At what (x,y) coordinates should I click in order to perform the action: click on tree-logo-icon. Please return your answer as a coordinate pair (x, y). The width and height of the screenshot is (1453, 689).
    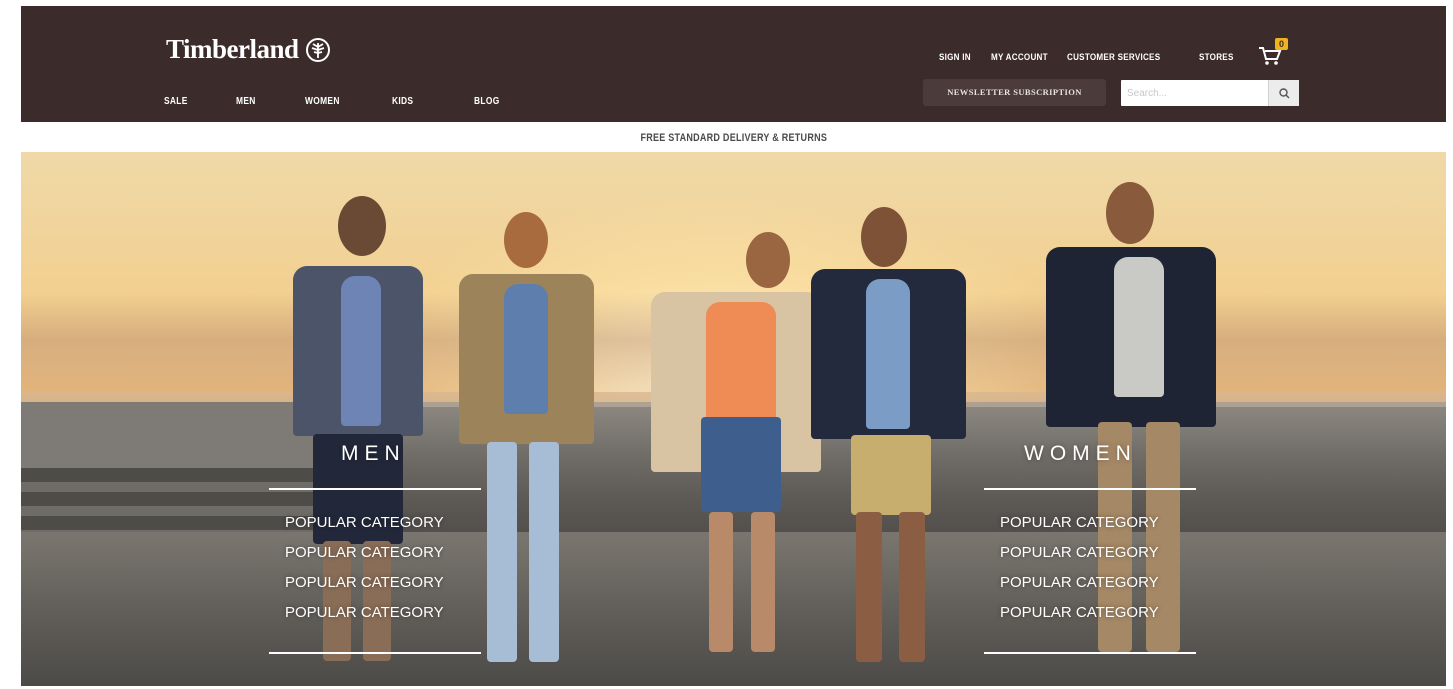
    Looking at the image, I should click on (317, 49).